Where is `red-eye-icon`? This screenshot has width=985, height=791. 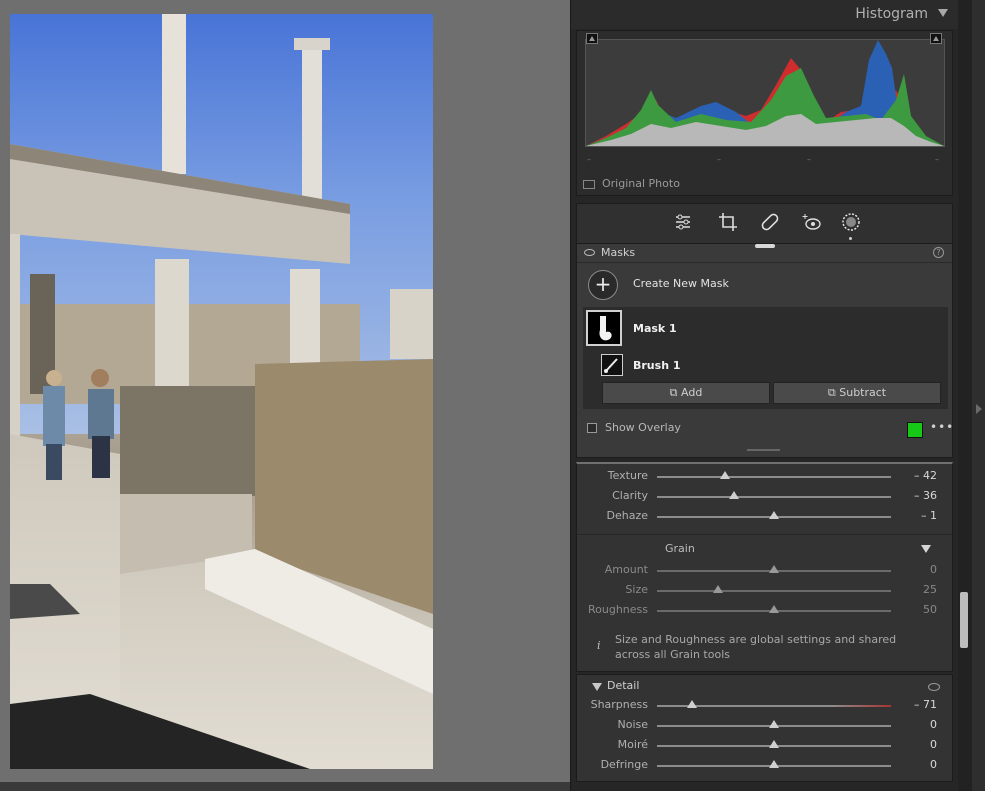
red-eye-icon is located at coordinates (812, 222).